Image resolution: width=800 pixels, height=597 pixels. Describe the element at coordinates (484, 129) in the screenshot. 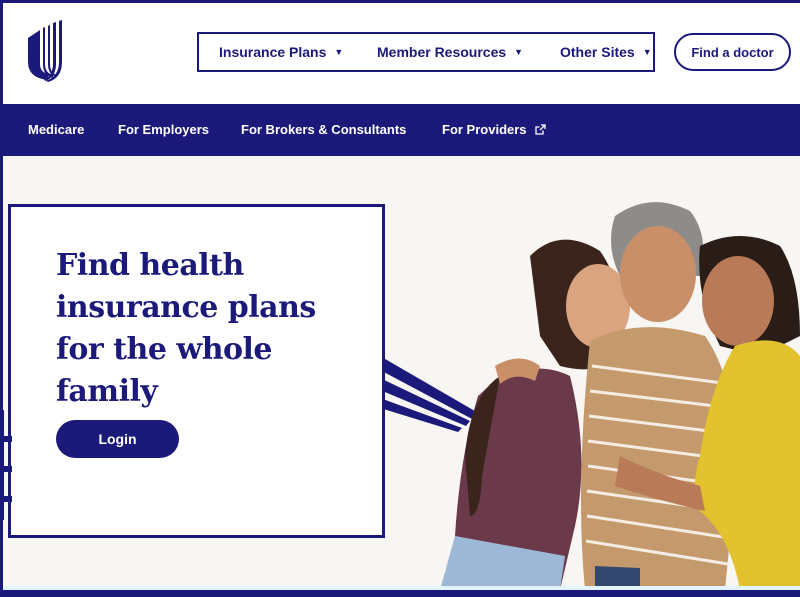

I see `subnav-for-providers-label: For Providers` at that location.